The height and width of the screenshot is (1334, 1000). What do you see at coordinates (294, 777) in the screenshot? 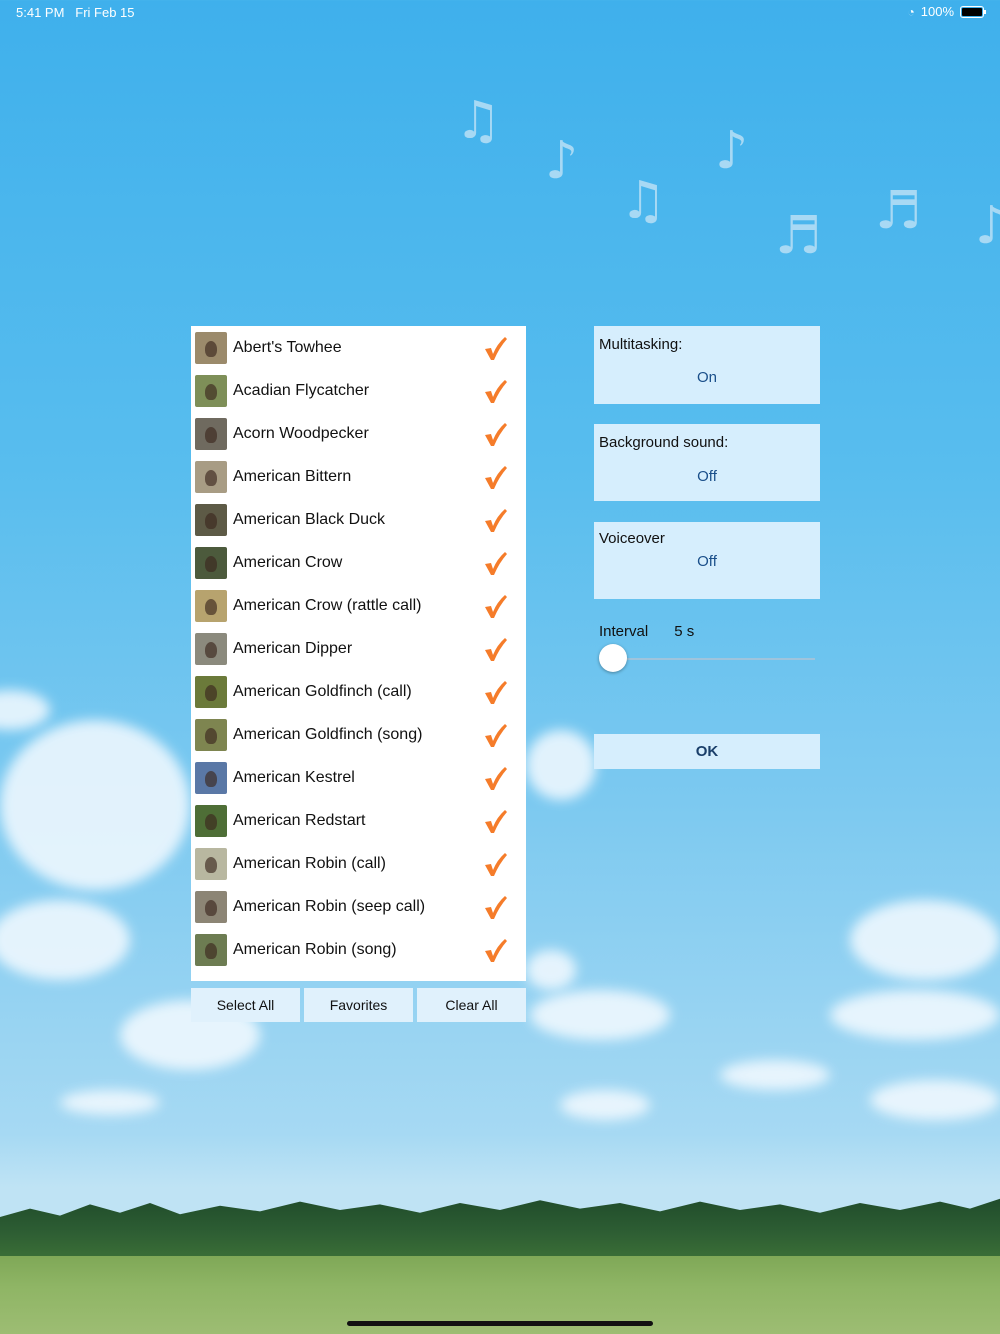
I see `bird-name: American Kestrel` at bounding box center [294, 777].